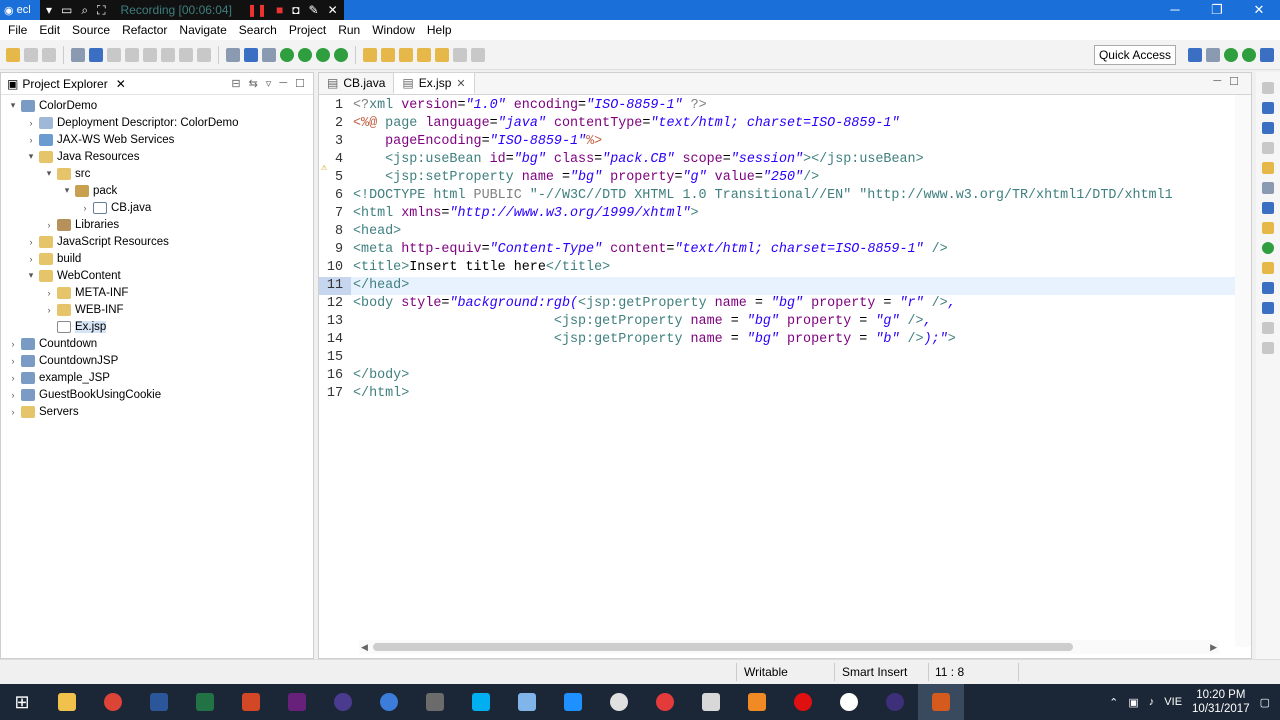 This screenshot has height=720, width=1280. What do you see at coordinates (406, 54) in the screenshot?
I see `search-tool-icon` at bounding box center [406, 54].